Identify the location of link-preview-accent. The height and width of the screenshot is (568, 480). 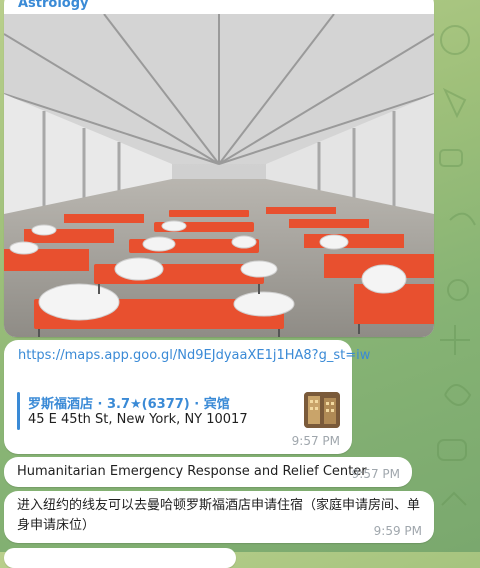
(18, 411).